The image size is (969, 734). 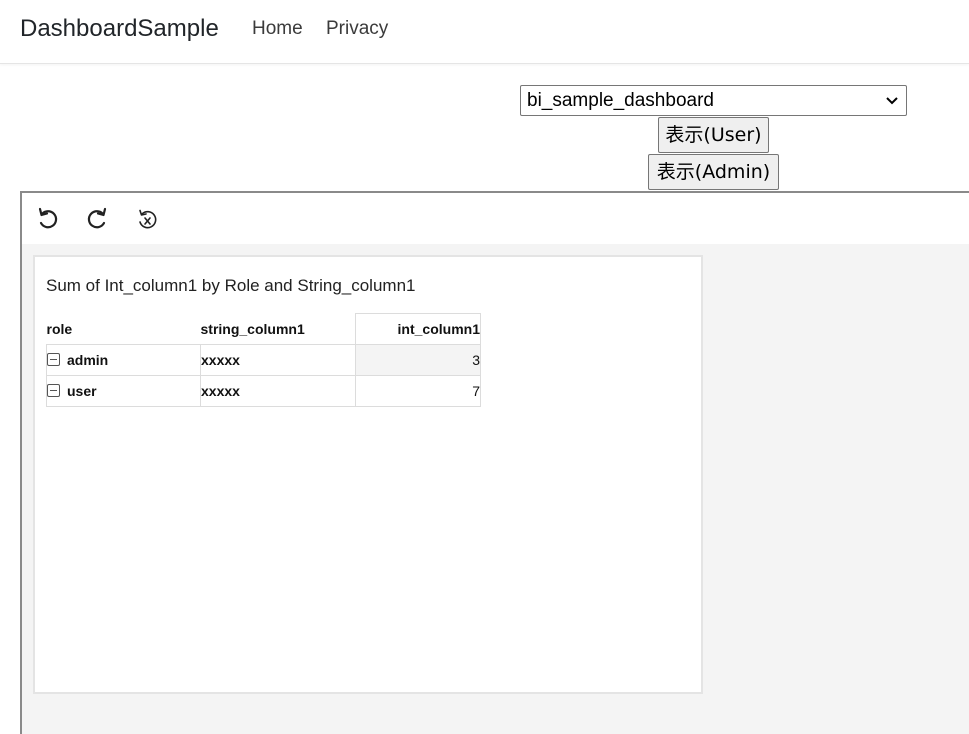 I want to click on table-row: user xxxxx 7, so click(x=263, y=391).